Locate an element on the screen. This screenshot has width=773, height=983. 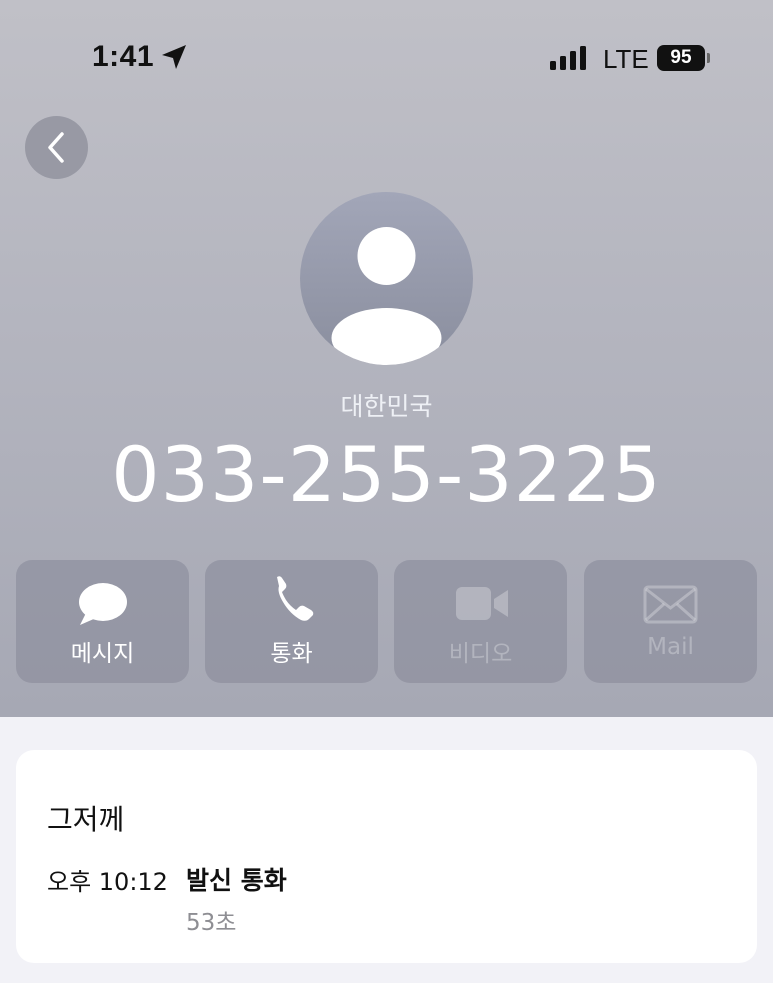
phone-icon is located at coordinates (295, 598).